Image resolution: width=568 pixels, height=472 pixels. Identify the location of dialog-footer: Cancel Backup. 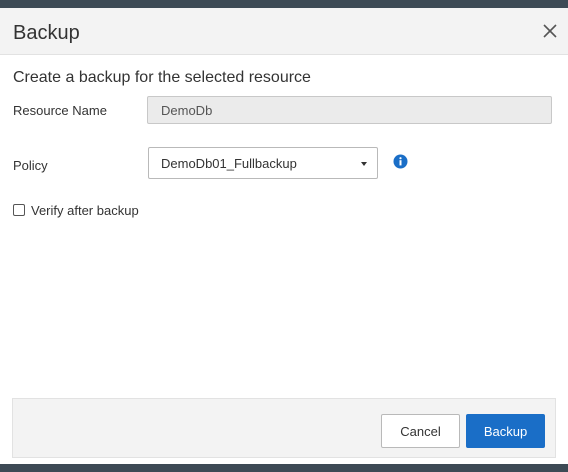
(284, 428).